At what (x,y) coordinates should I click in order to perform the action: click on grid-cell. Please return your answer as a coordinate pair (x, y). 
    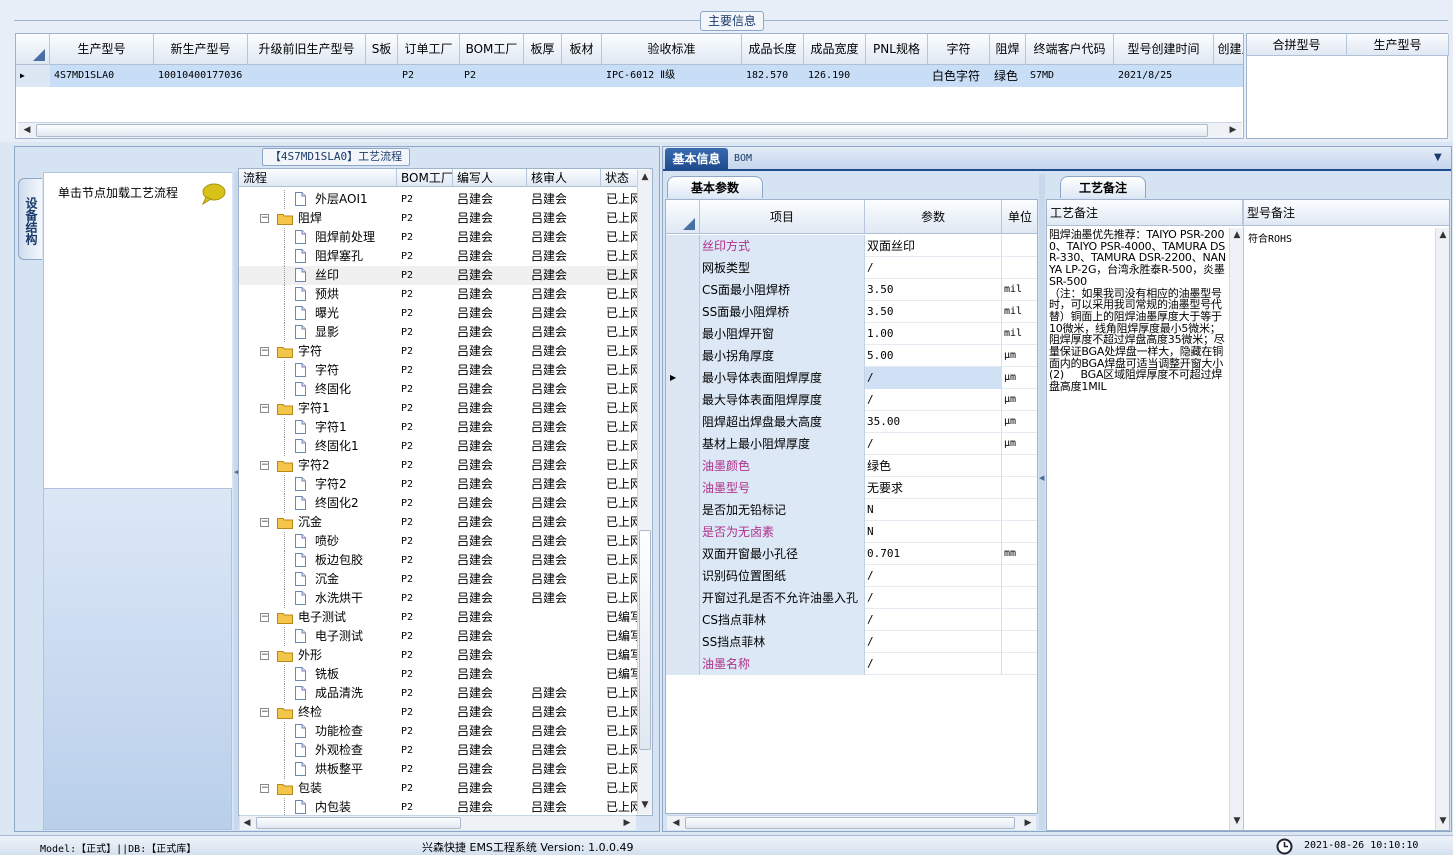
    Looking at the image, I should click on (543, 76).